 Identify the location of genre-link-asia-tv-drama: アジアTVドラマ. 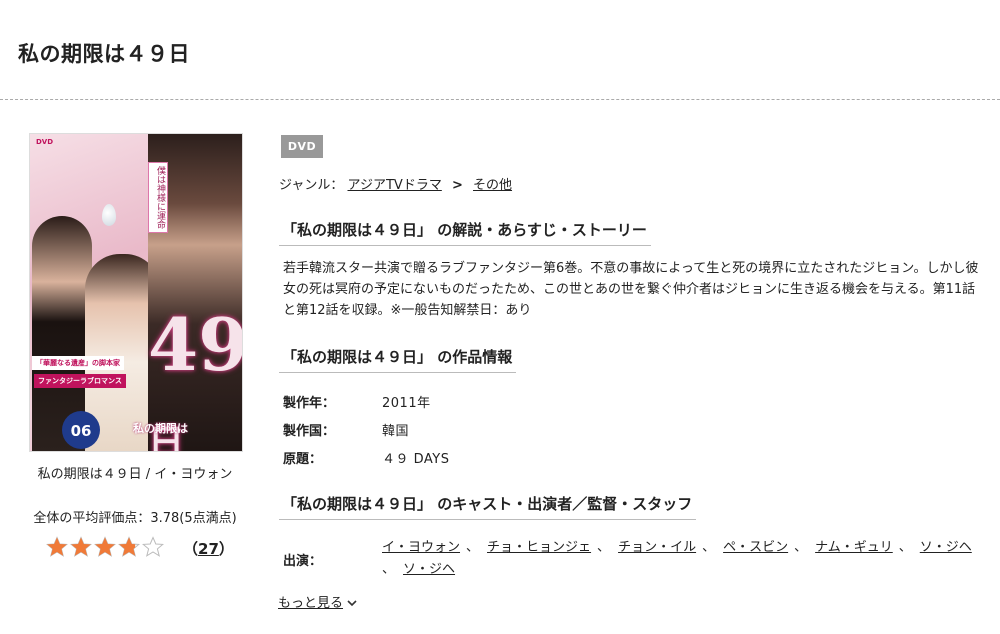
(395, 185).